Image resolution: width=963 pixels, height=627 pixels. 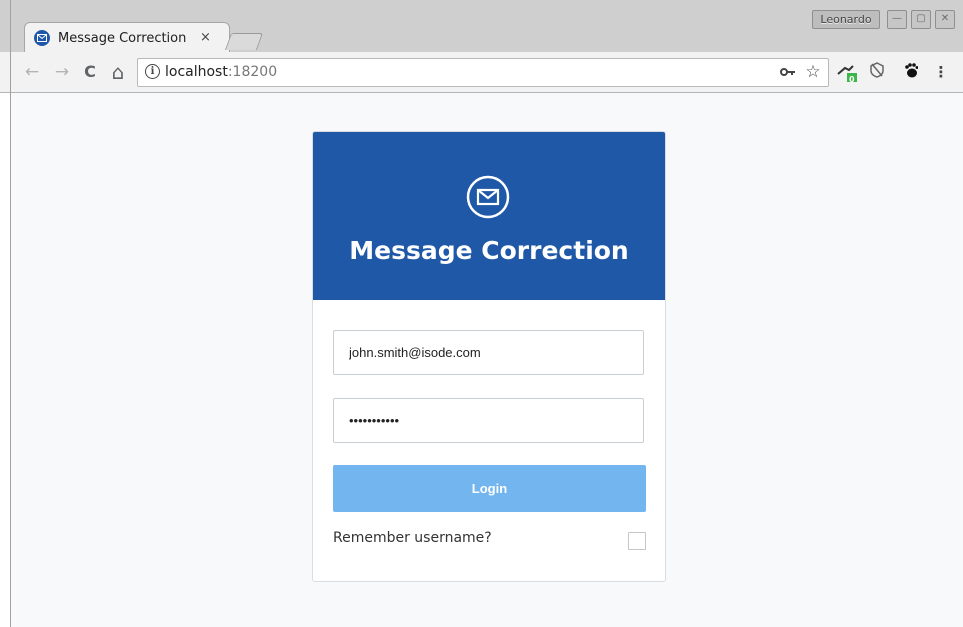 What do you see at coordinates (32, 72) in the screenshot?
I see `back-button: ←` at bounding box center [32, 72].